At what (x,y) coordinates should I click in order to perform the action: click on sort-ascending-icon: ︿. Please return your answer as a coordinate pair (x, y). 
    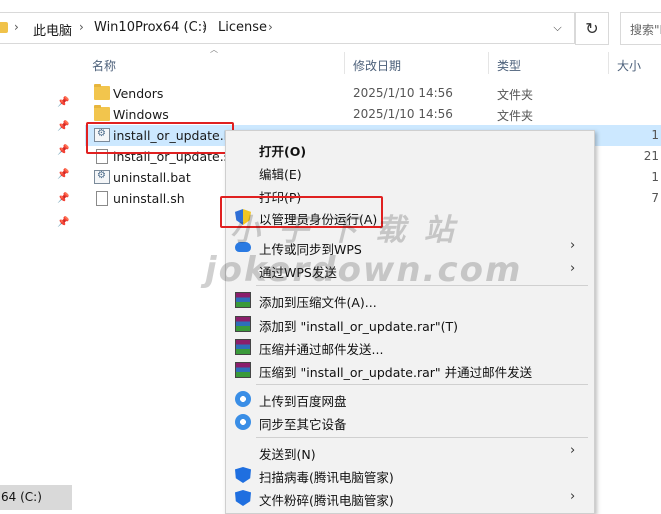
    Looking at the image, I should click on (214, 49).